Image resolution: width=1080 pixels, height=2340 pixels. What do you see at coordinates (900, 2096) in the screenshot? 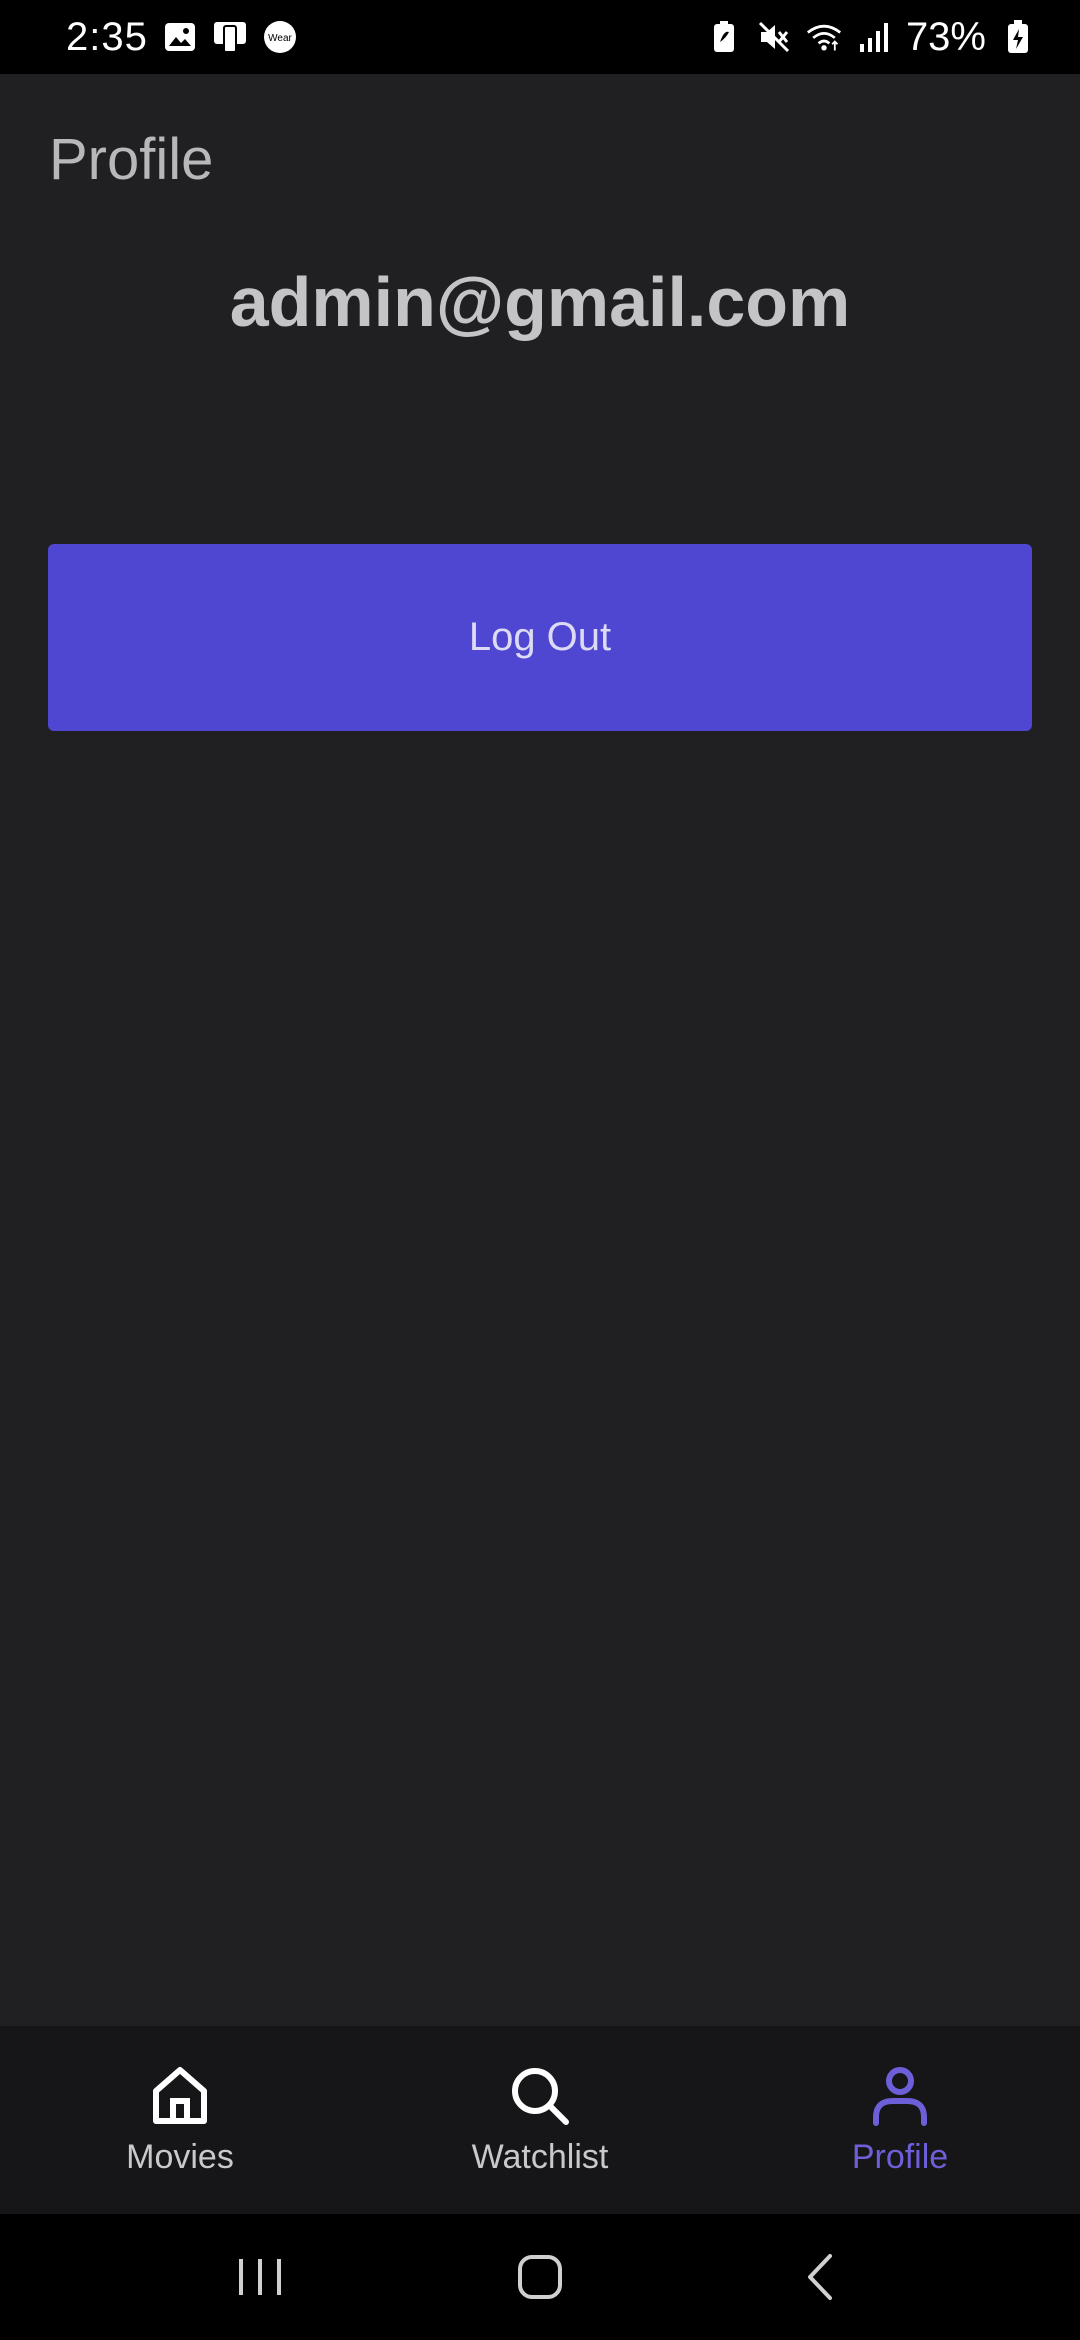
I see `person-icon` at bounding box center [900, 2096].